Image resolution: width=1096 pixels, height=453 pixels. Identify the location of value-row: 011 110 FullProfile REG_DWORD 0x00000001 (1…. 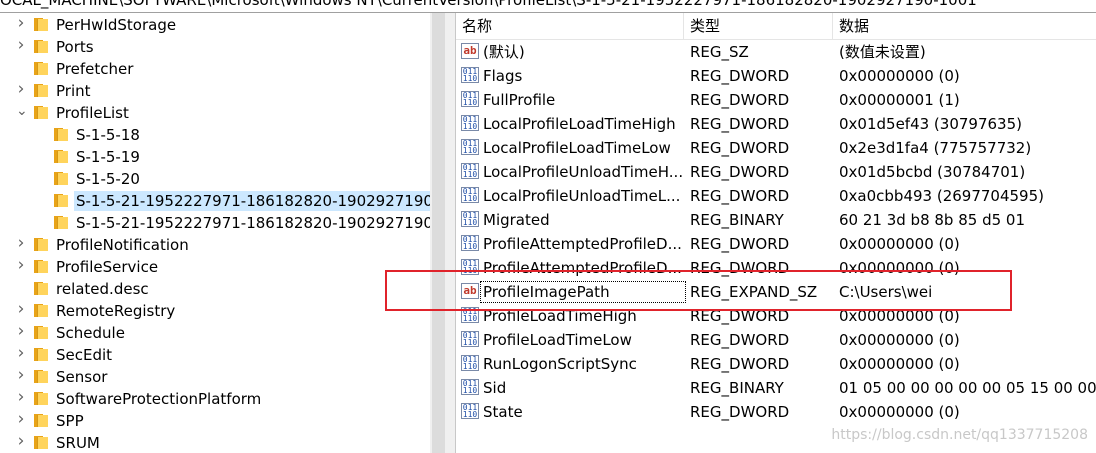
(776, 100).